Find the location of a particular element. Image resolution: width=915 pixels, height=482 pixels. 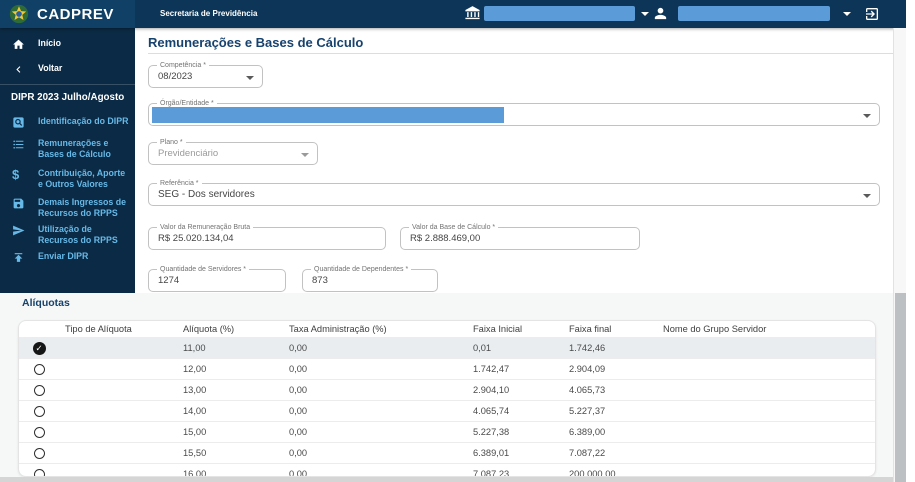

competencia-value: 08/2023 is located at coordinates (175, 76).